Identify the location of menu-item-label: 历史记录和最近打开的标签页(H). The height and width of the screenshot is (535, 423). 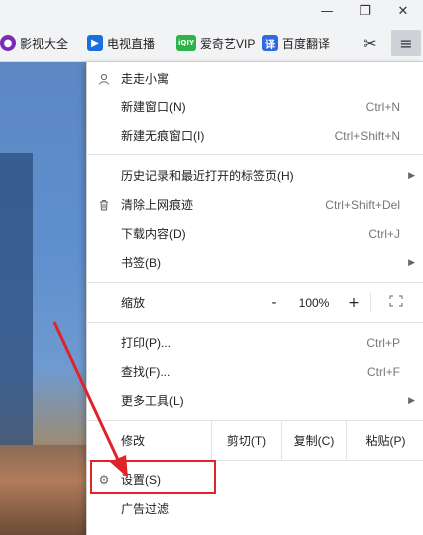
(207, 176).